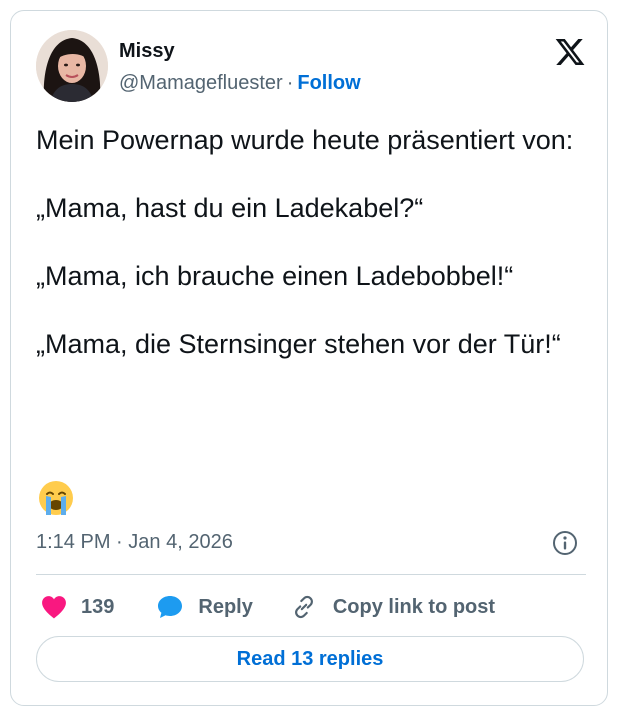  What do you see at coordinates (328, 83) in the screenshot?
I see `follow-button: Follow` at bounding box center [328, 83].